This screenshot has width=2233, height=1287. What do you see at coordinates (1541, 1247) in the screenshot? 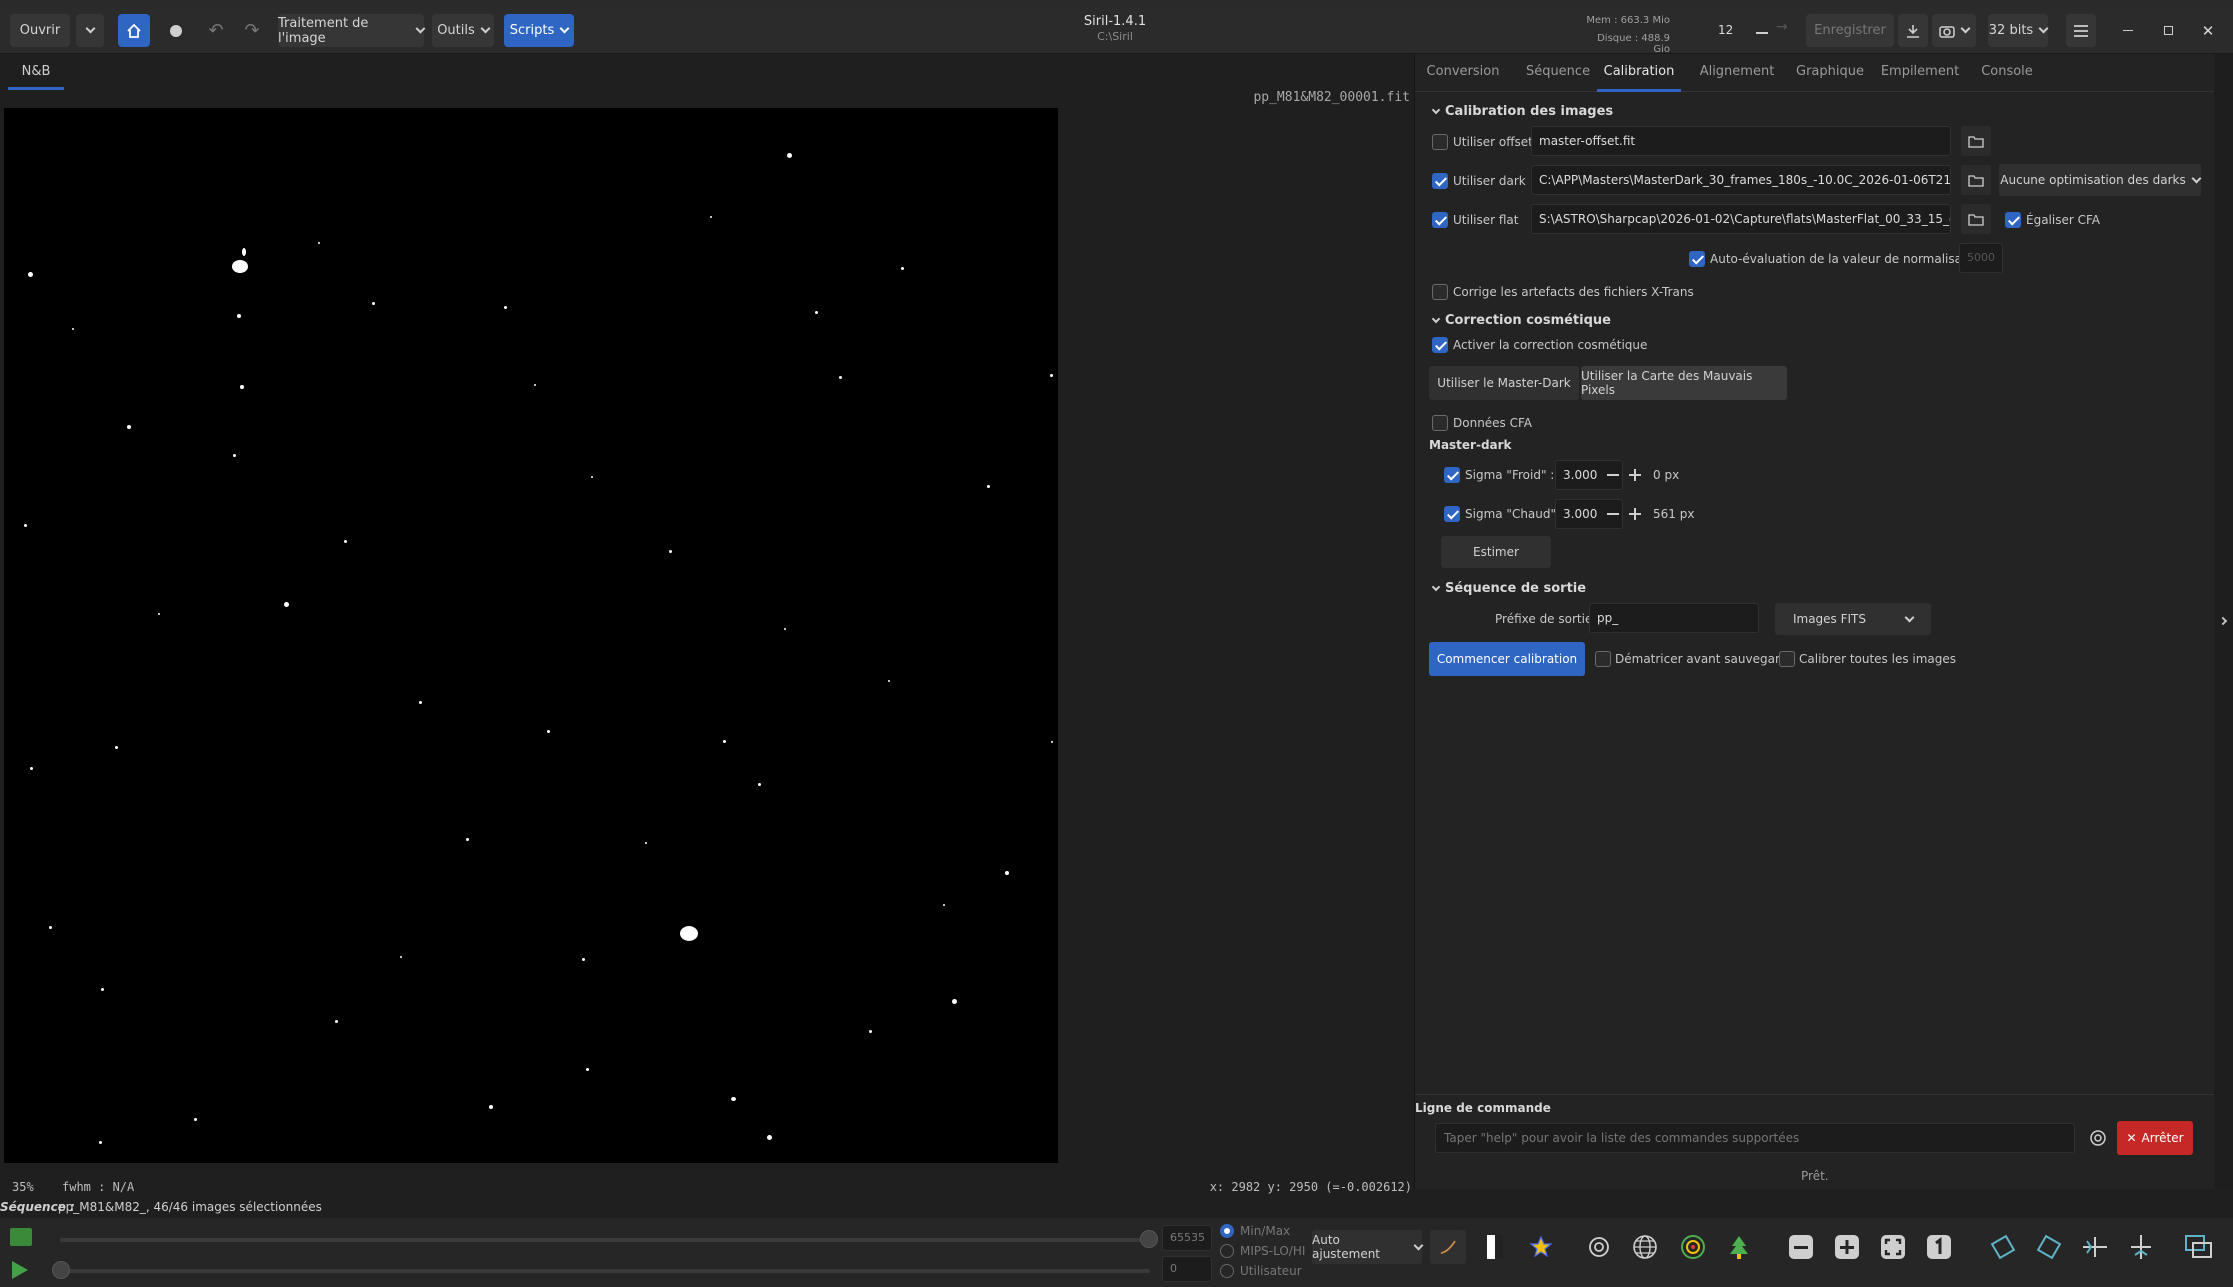
I see `star-detect-button` at bounding box center [1541, 1247].